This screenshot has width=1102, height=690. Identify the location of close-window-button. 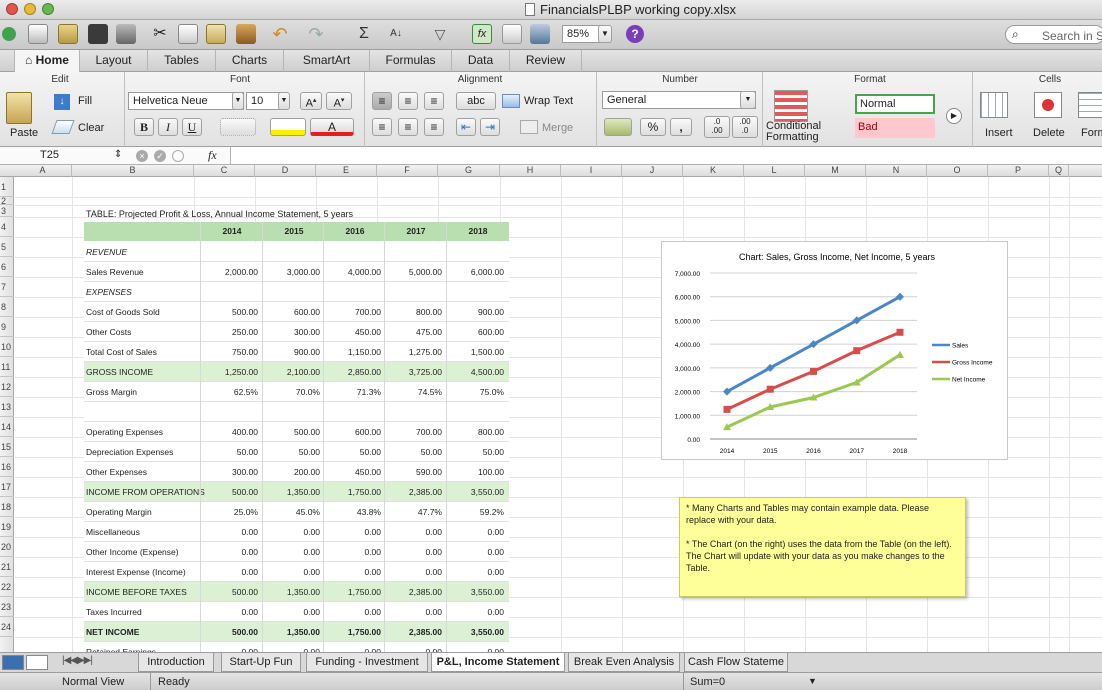
(12, 9).